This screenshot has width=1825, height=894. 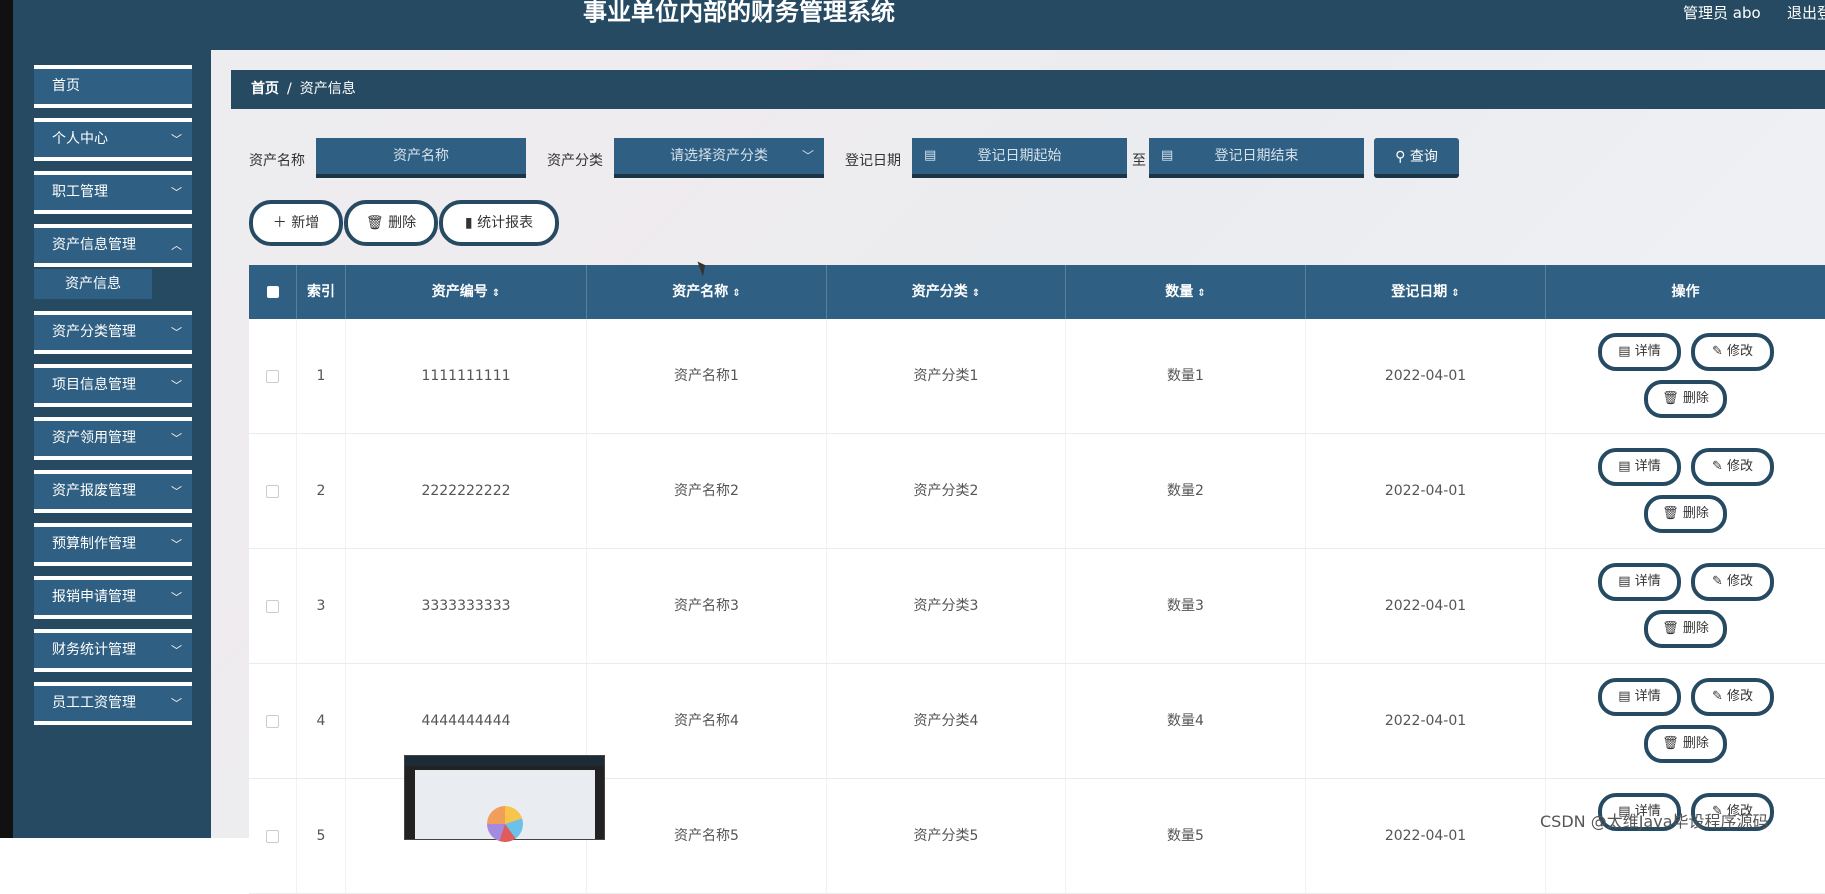 I want to click on col-category: 资产分类 ⇕, so click(x=946, y=292).